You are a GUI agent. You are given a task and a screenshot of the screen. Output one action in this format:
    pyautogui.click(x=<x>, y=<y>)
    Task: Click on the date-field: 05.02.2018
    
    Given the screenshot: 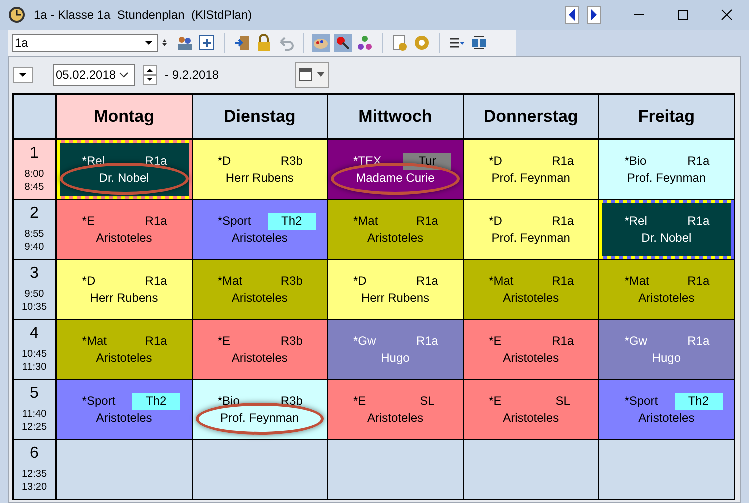 What is the action you would take?
    pyautogui.click(x=94, y=75)
    